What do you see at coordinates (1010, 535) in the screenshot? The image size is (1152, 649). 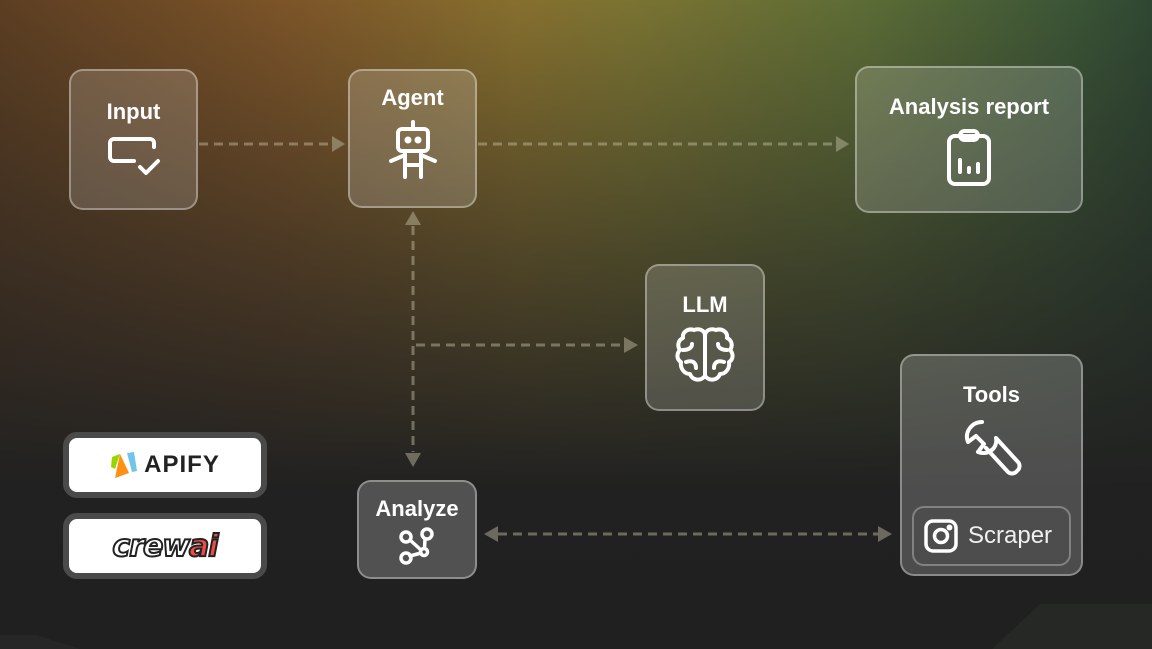 I see `scraper-label: Scraper` at bounding box center [1010, 535].